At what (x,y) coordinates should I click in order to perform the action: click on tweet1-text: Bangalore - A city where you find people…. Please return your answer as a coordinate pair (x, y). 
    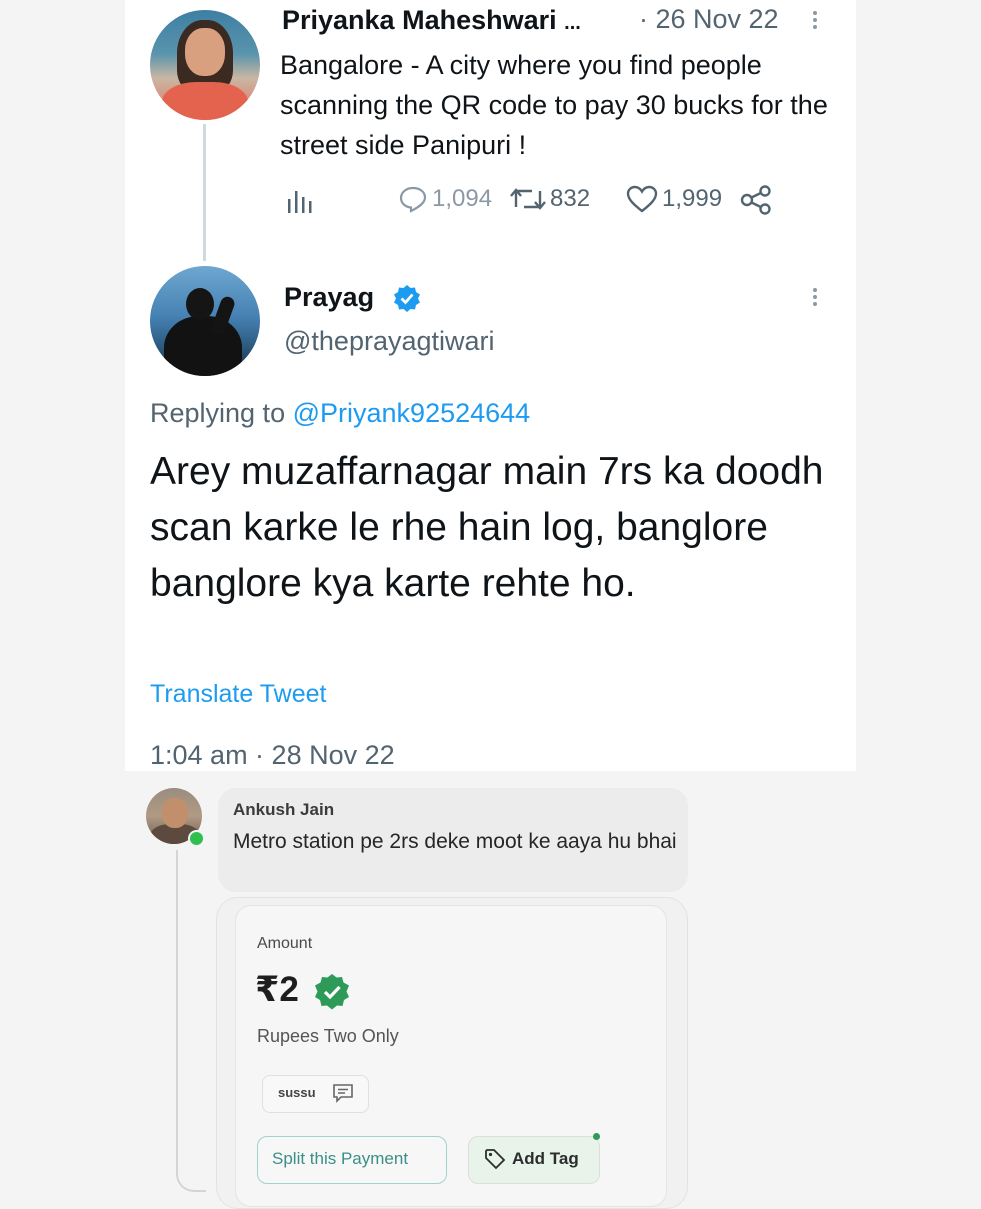
    Looking at the image, I should click on (554, 105).